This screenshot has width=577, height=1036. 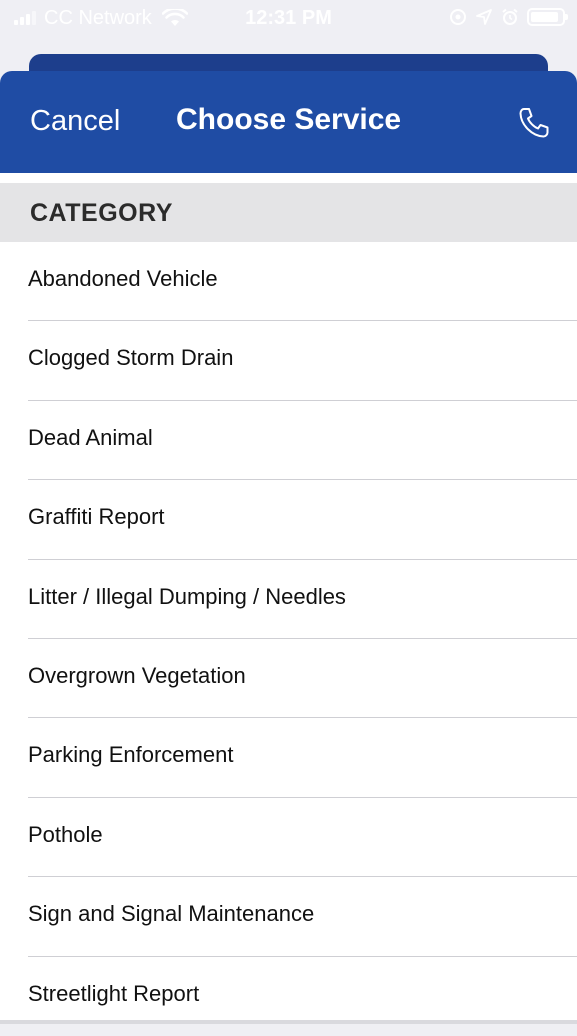 What do you see at coordinates (288, 212) in the screenshot?
I see `category-section-header: CATEGORY` at bounding box center [288, 212].